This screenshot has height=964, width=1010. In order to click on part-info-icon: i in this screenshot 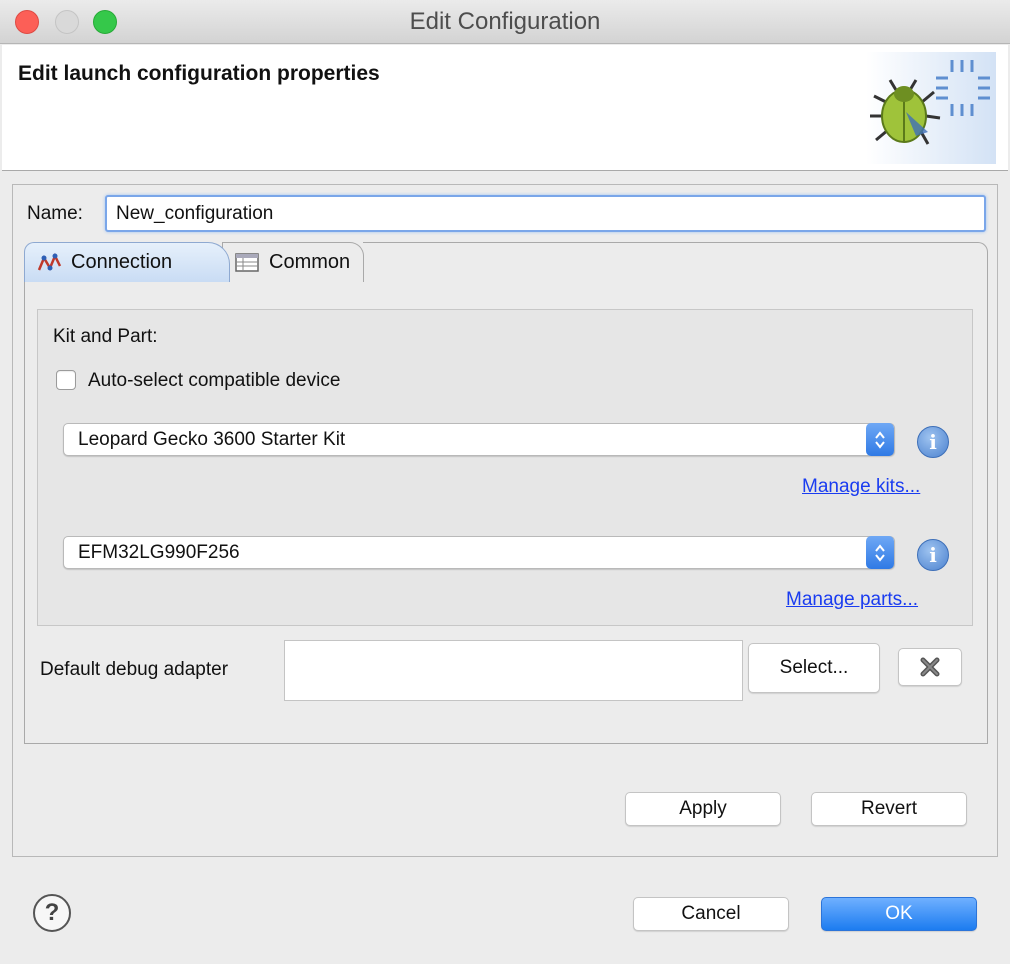, I will do `click(933, 555)`.